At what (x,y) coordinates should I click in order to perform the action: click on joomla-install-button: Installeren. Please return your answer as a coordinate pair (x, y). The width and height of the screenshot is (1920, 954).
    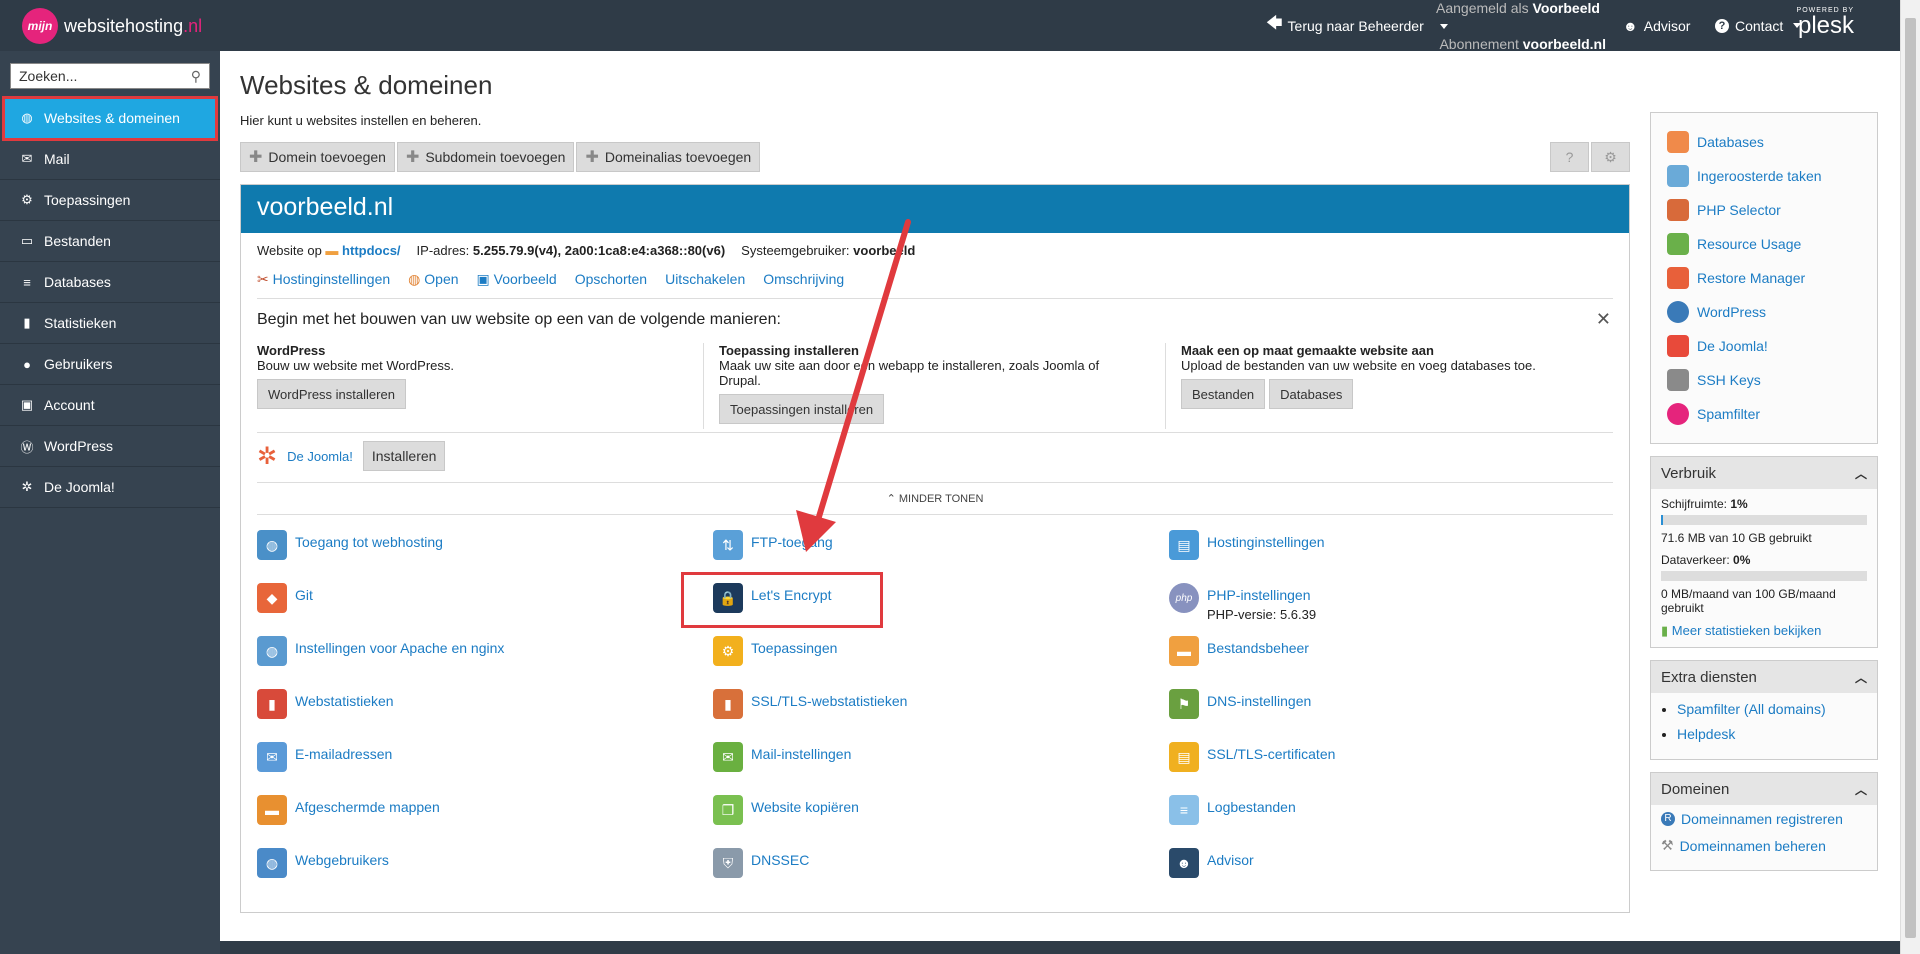
    Looking at the image, I should click on (404, 456).